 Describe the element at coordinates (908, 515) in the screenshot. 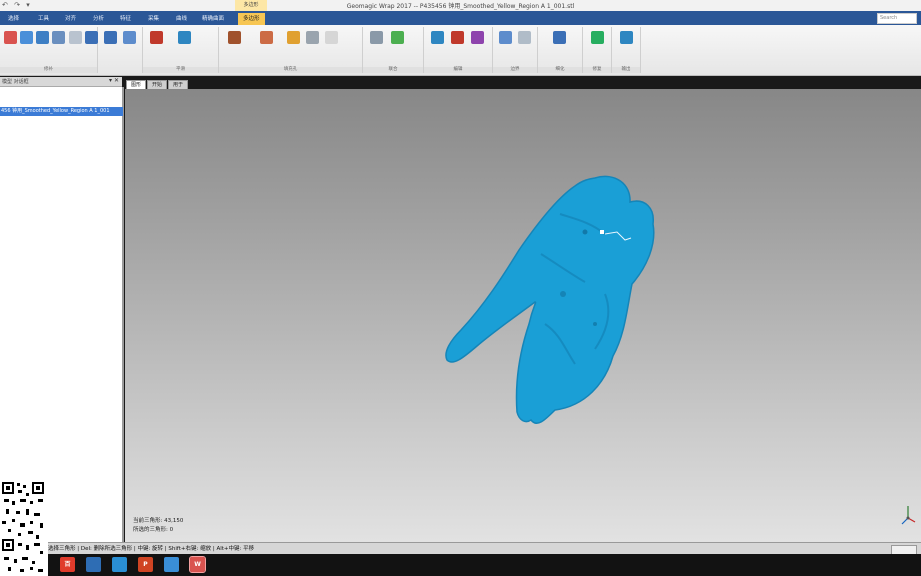

I see `axis-triad-icon` at that location.